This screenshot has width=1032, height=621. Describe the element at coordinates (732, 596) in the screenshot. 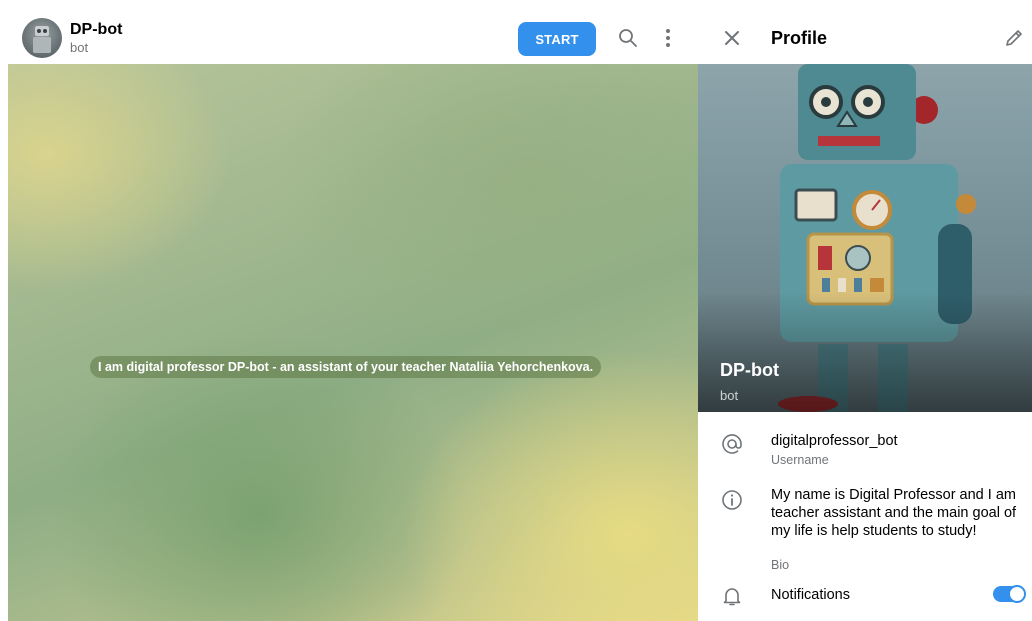

I see `bell-icon` at that location.